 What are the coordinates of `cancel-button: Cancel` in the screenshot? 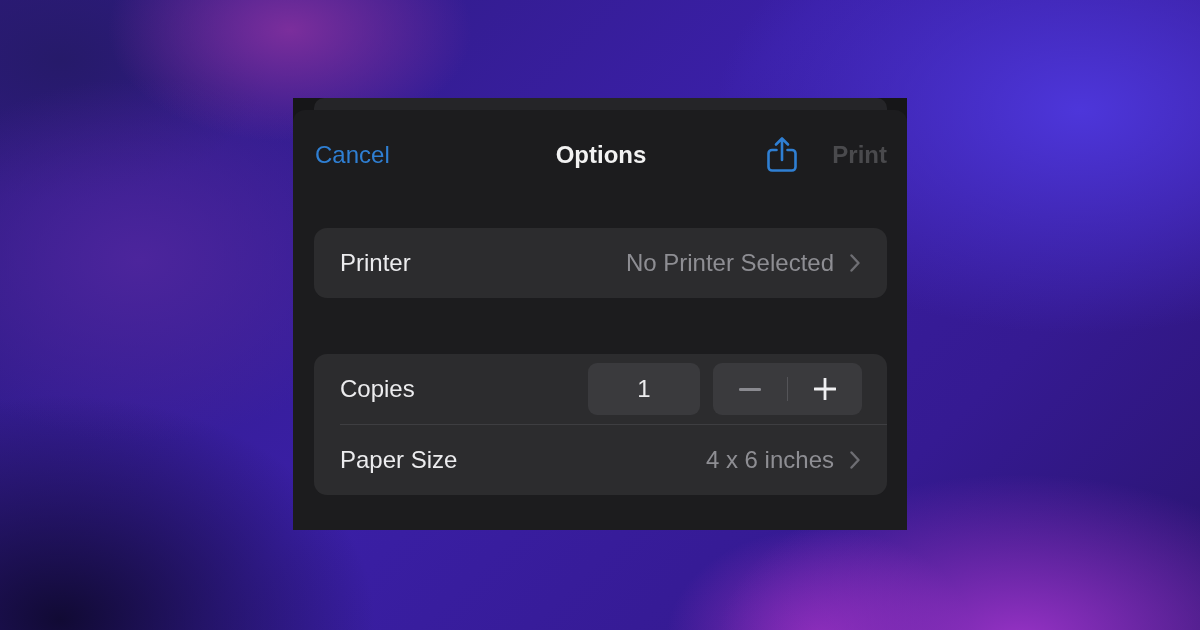 It's located at (352, 155).